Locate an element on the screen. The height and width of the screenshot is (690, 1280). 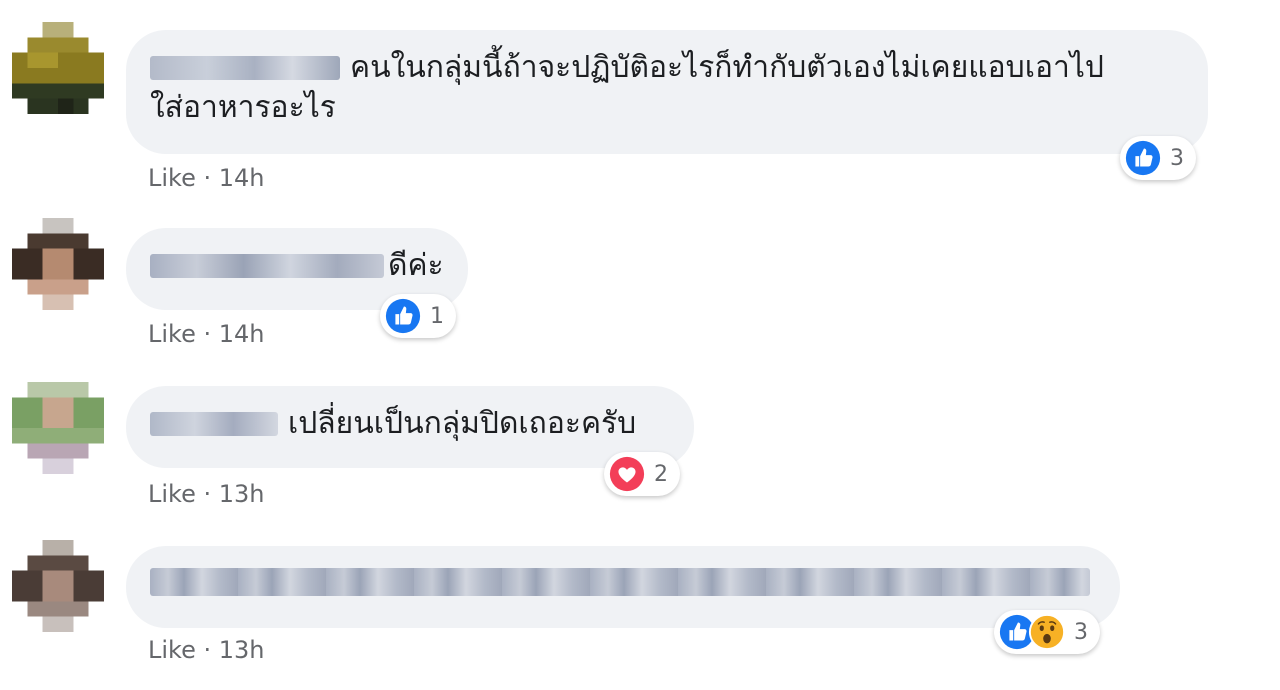
love-icon is located at coordinates (627, 474).